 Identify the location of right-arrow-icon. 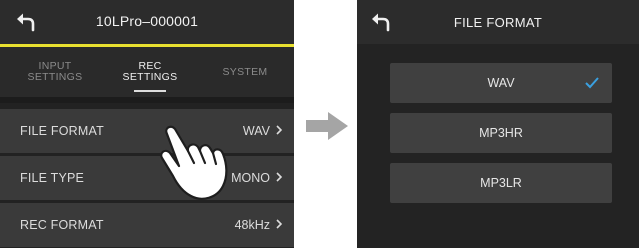
(327, 126).